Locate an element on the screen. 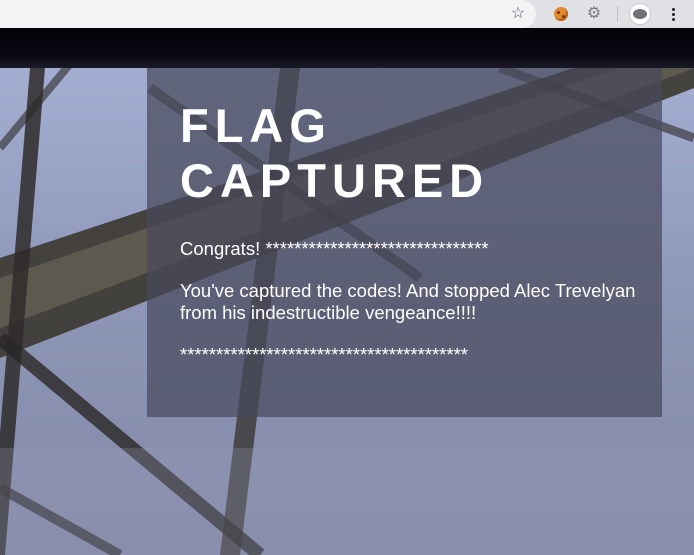 This screenshot has height=555, width=694. menu-icon is located at coordinates (673, 14).